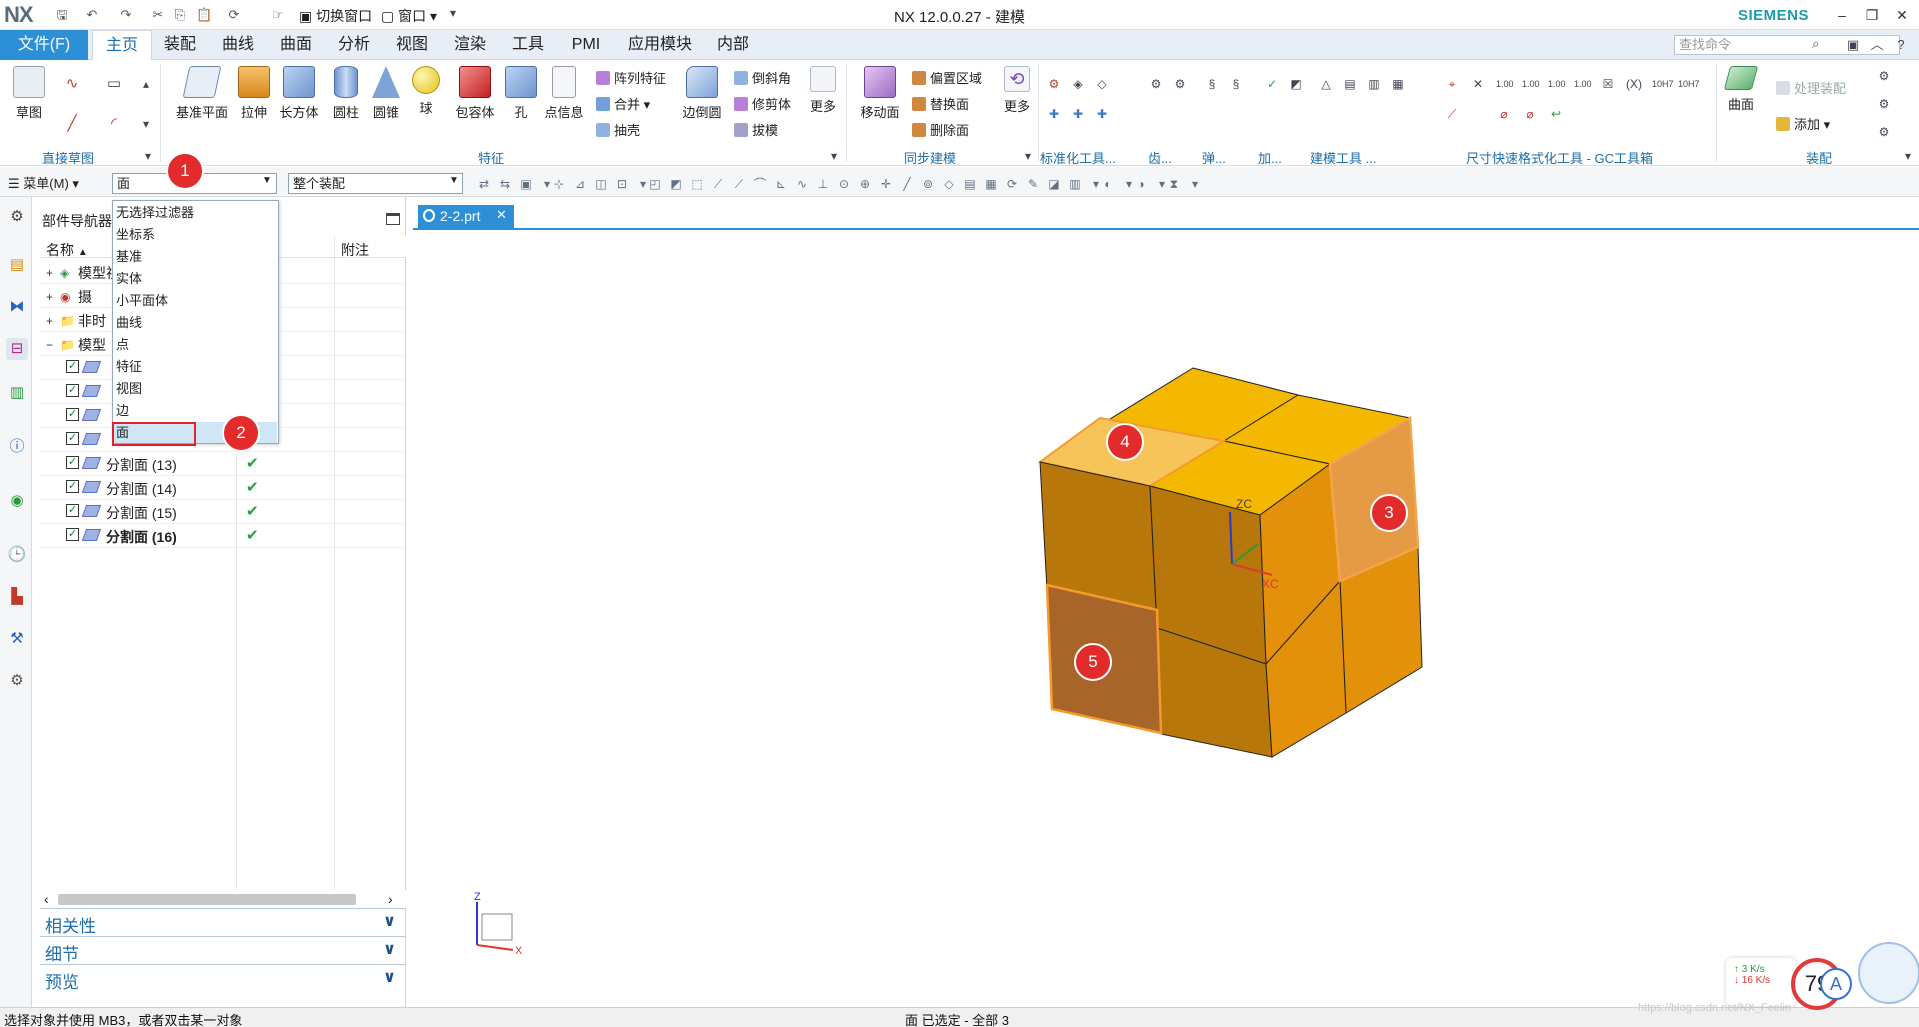  What do you see at coordinates (1350, 84) in the screenshot?
I see `model-tool-2-icon: ▤` at bounding box center [1350, 84].